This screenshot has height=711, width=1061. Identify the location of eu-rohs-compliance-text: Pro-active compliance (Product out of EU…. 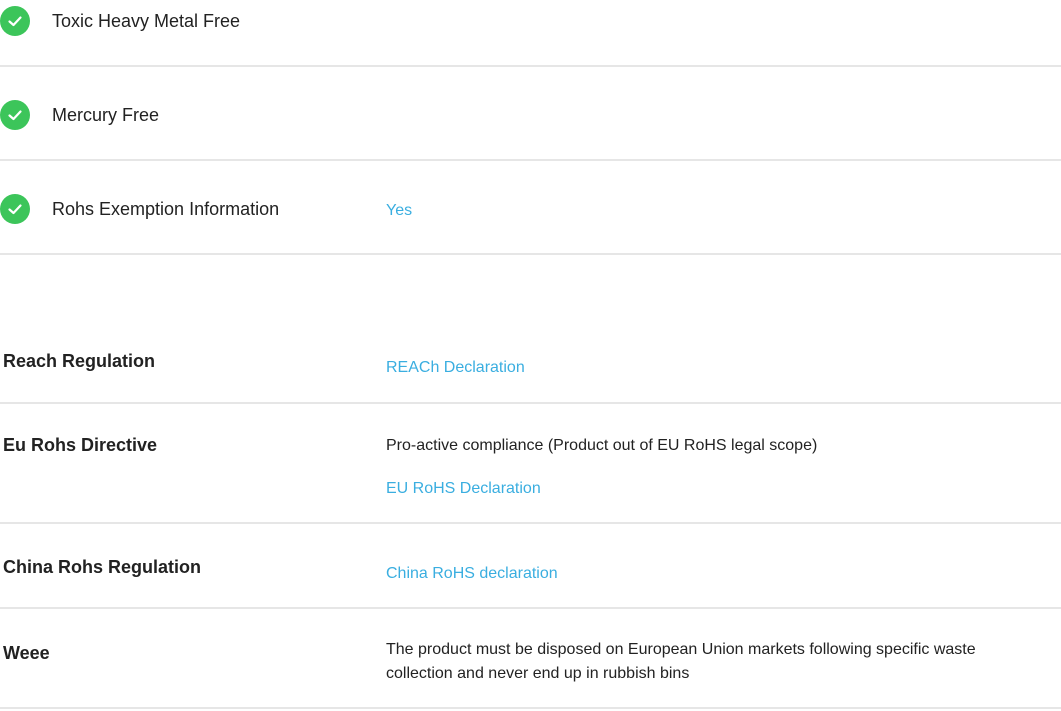
(602, 445).